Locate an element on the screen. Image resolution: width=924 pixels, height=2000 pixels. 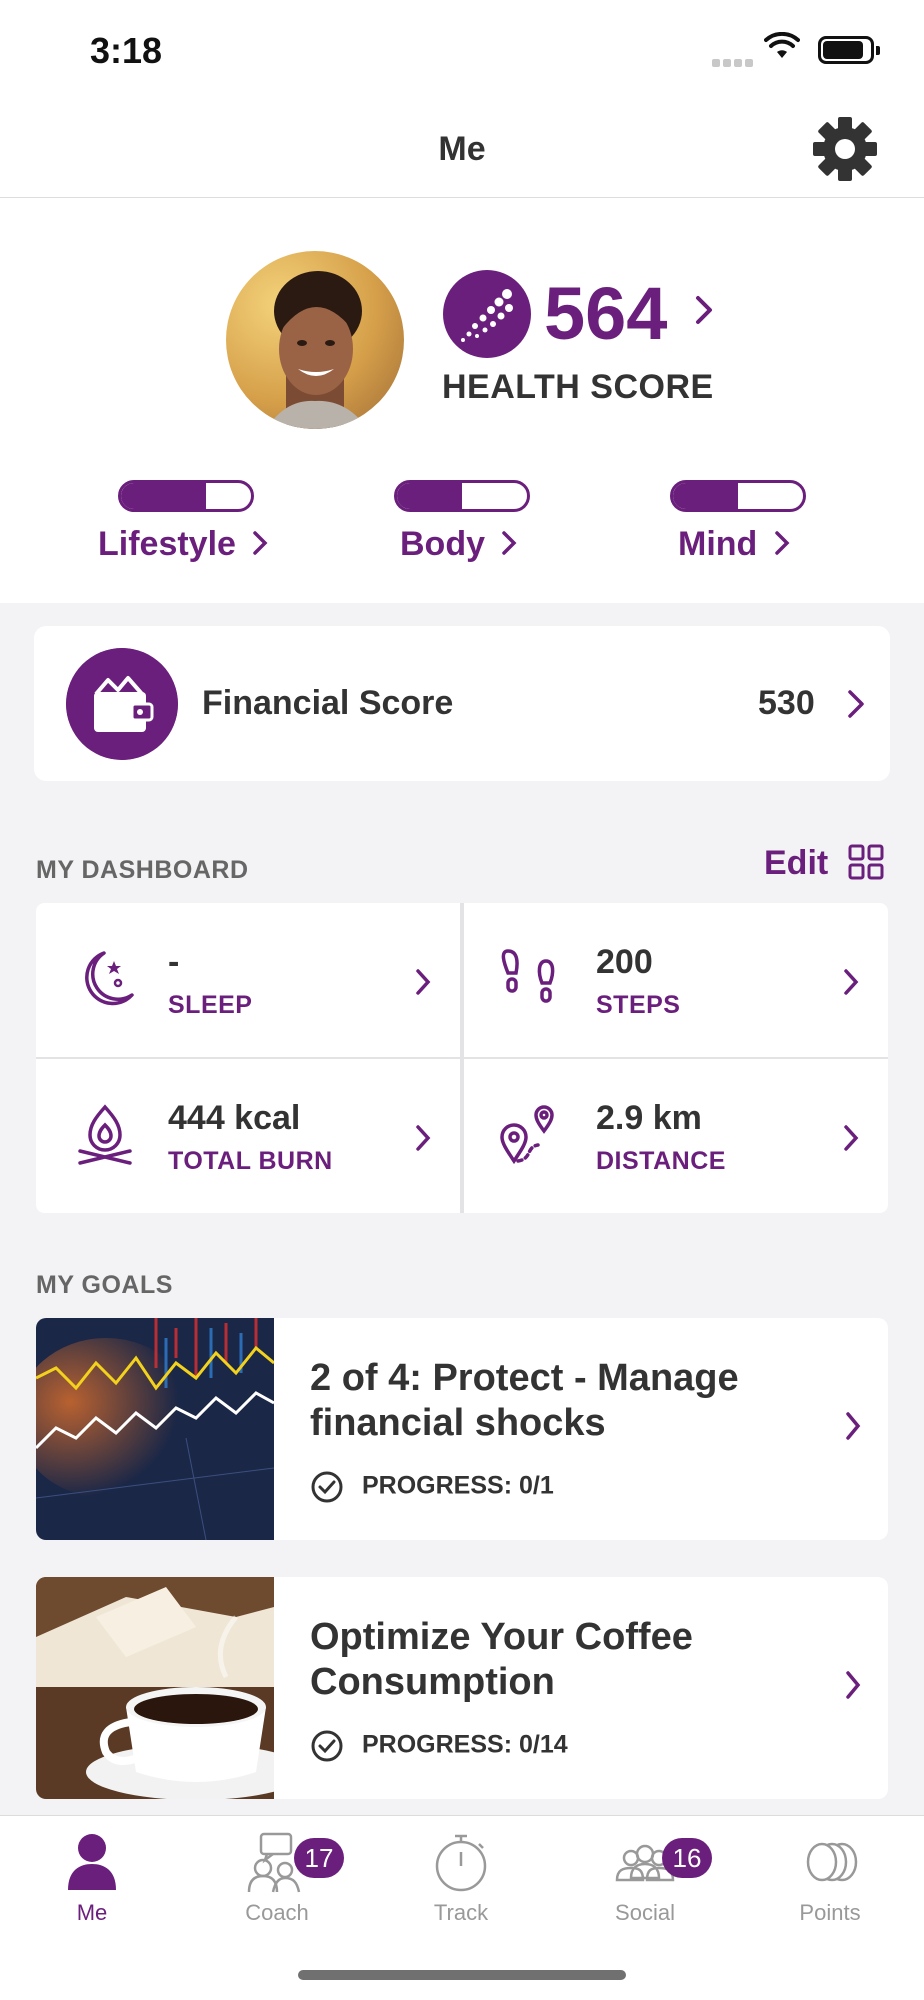
dashboard-tile-total-burn: 444 kcal TOTAL BURN is located at coordinates (248, 1136).